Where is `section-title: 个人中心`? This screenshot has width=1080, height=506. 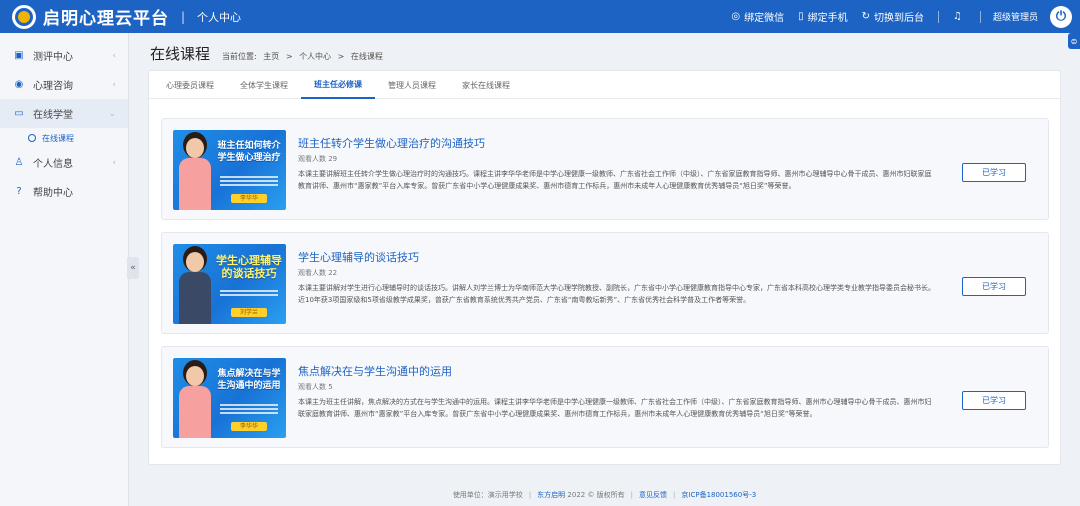
section-title: 个人中心 is located at coordinates (219, 17).